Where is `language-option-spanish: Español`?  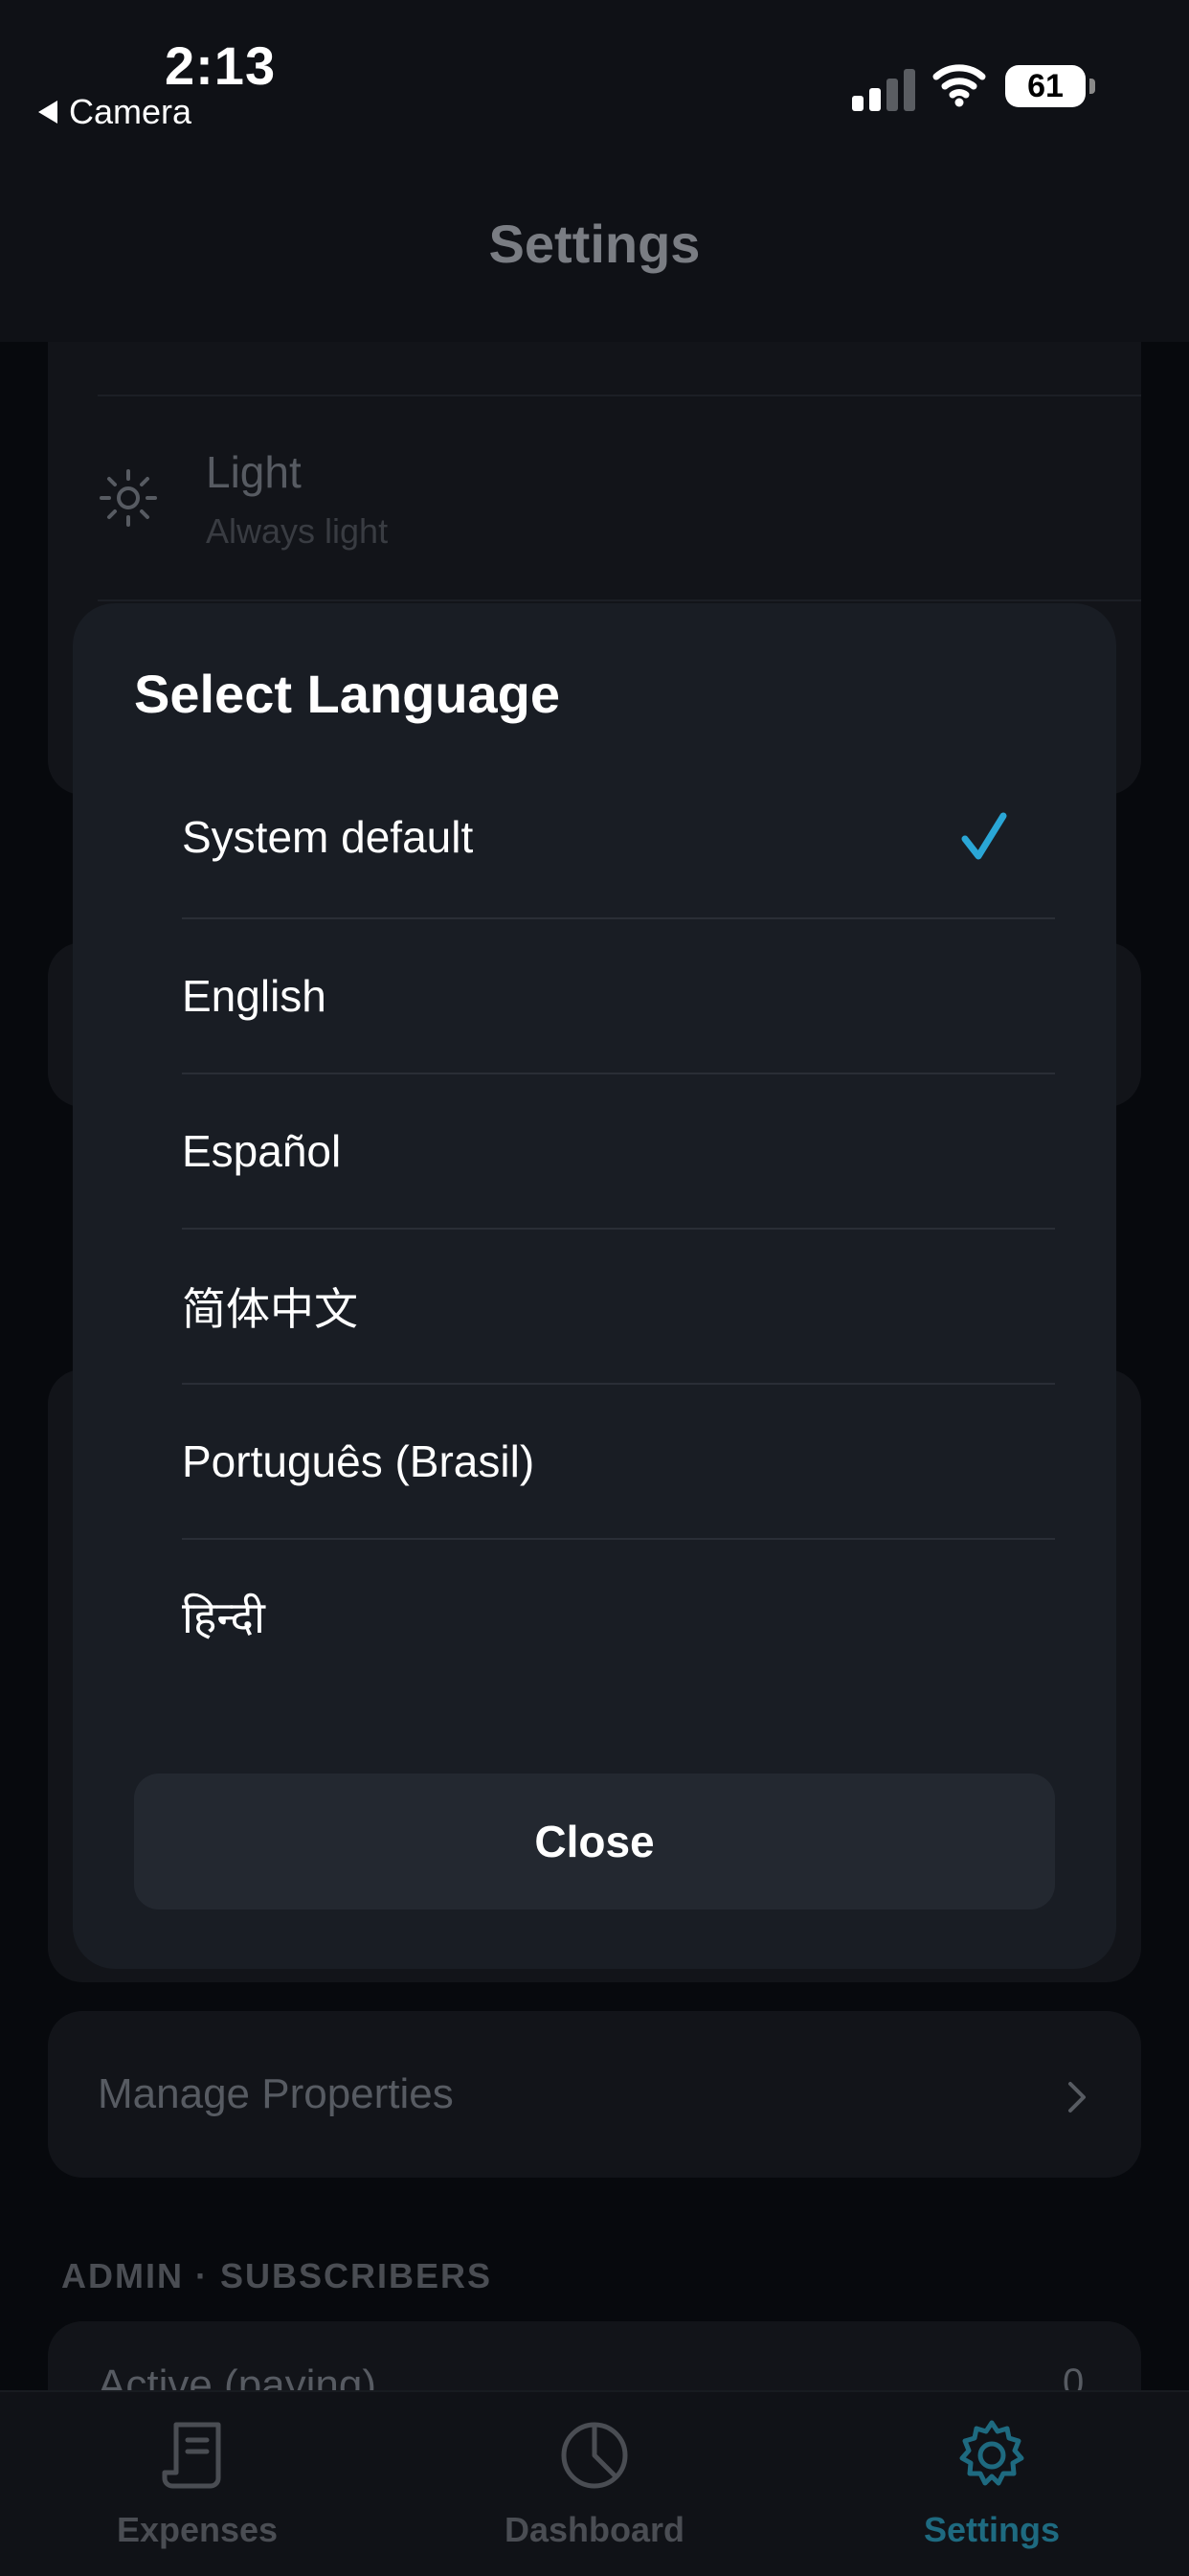
language-option-spanish: Español is located at coordinates (618, 1152).